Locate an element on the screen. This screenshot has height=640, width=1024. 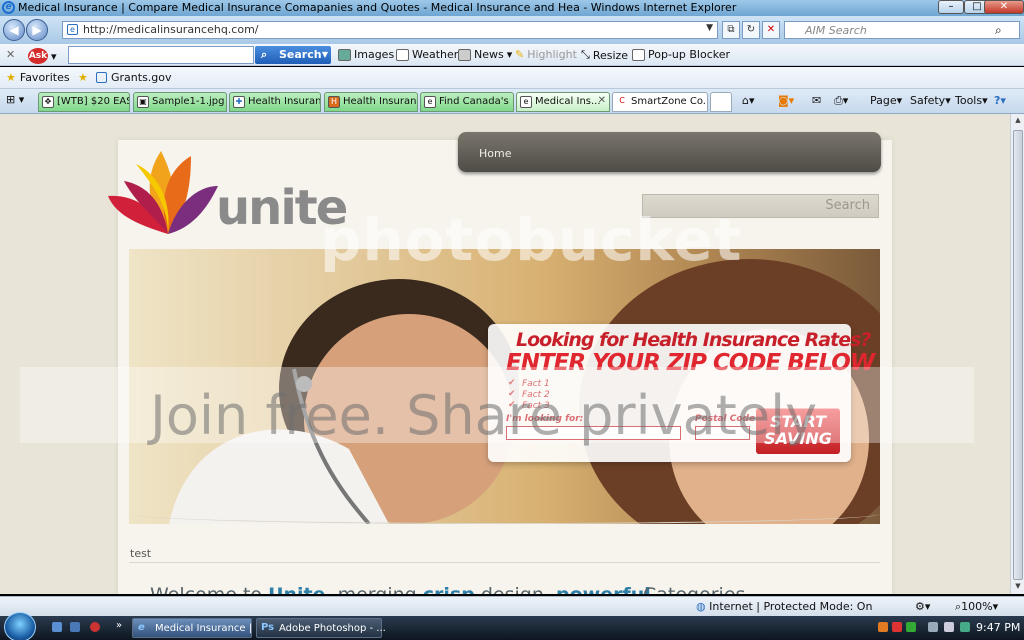
url-field: e http://medicalinsurancehq.com/ ▼ is located at coordinates (390, 30).